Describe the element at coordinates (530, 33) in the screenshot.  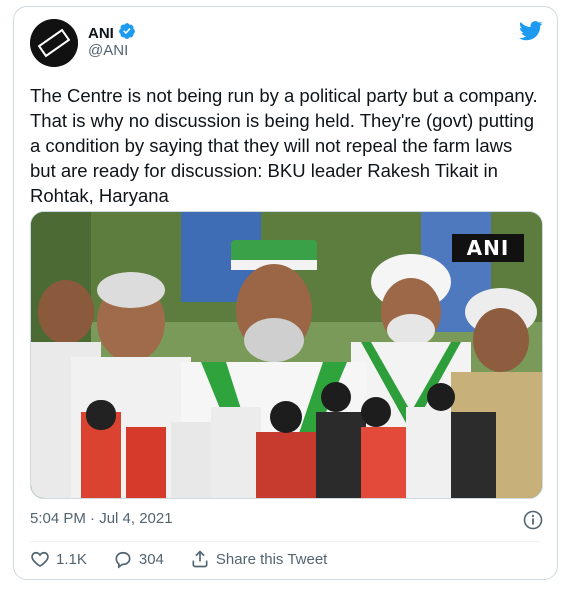
I see `twitter-logo-icon` at that location.